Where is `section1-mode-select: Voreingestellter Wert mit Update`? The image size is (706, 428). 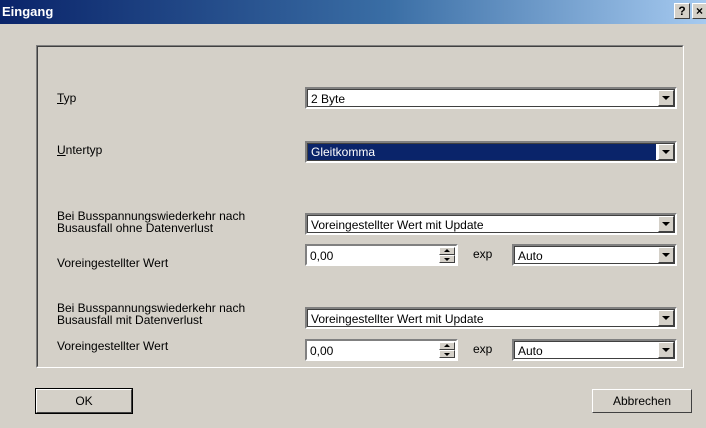
section1-mode-select: Voreingestellter Wert mit Update is located at coordinates (491, 224).